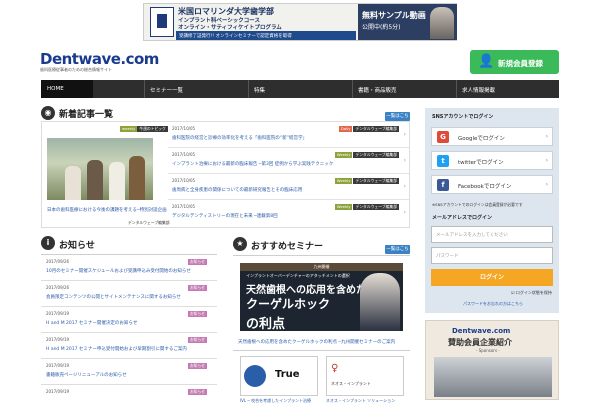 The width and height of the screenshot is (600, 411). What do you see at coordinates (492, 277) in the screenshot?
I see `login-button: ログイン` at bounding box center [492, 277].